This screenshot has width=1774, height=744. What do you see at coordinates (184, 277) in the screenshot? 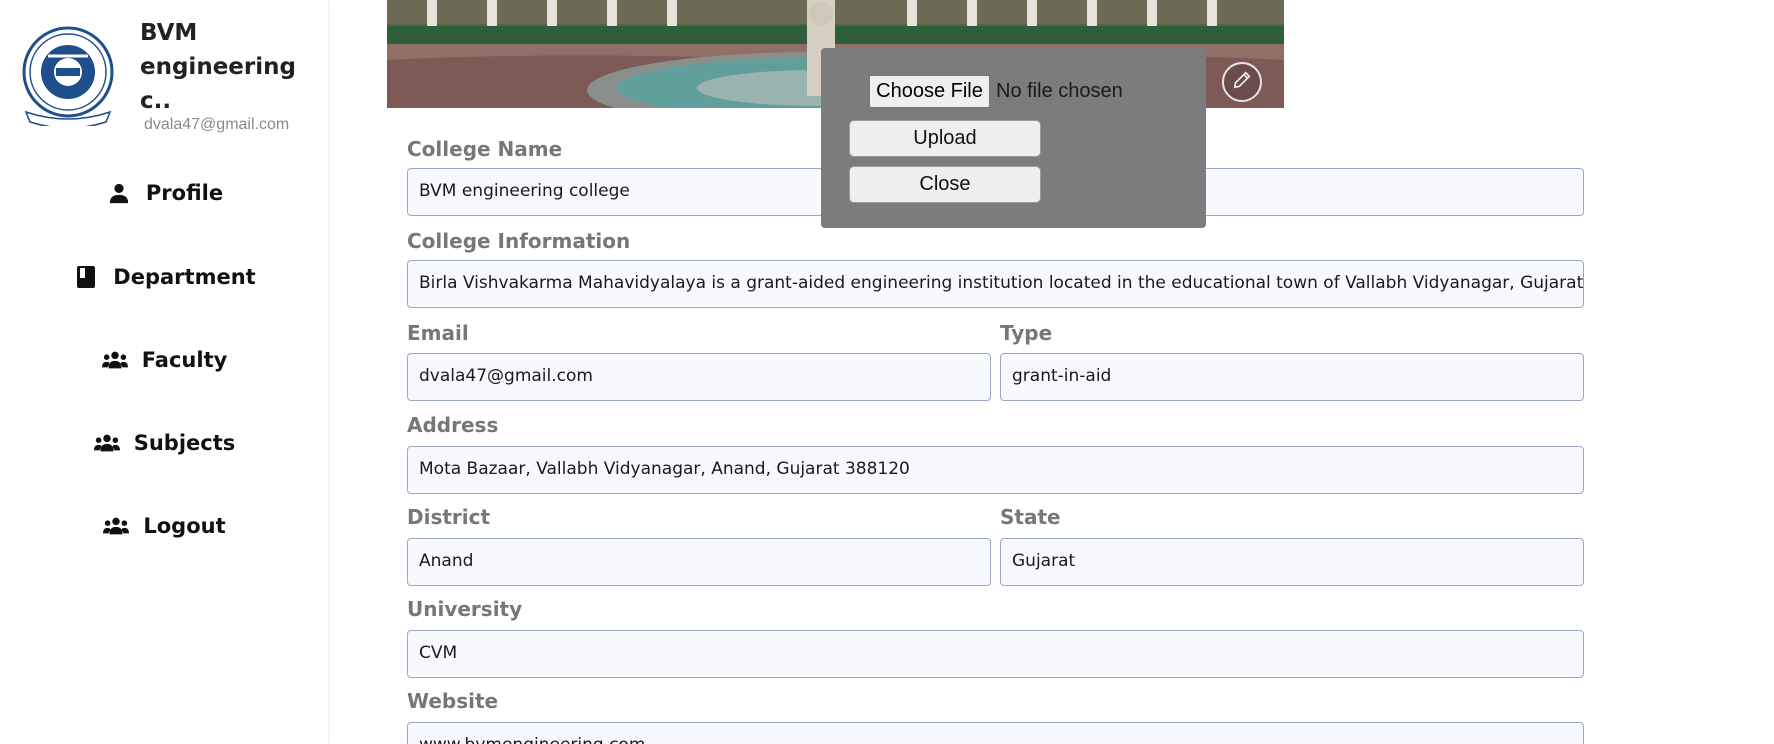
I see `sidebar-item-label: Department` at bounding box center [184, 277].